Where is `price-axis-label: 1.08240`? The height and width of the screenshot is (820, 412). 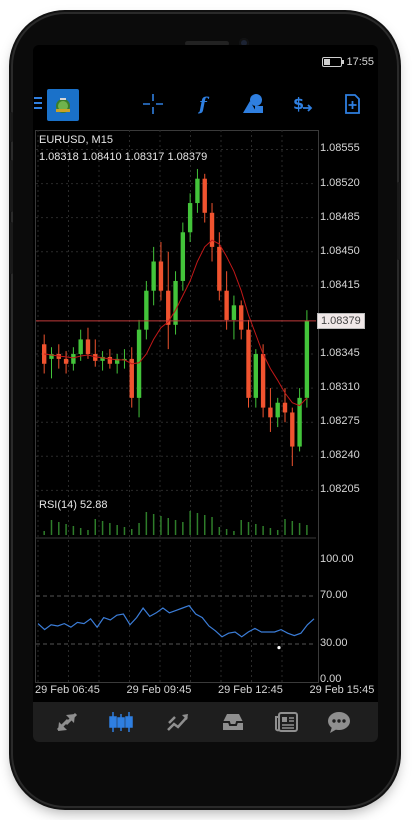
price-axis-label: 1.08240 is located at coordinates (340, 455).